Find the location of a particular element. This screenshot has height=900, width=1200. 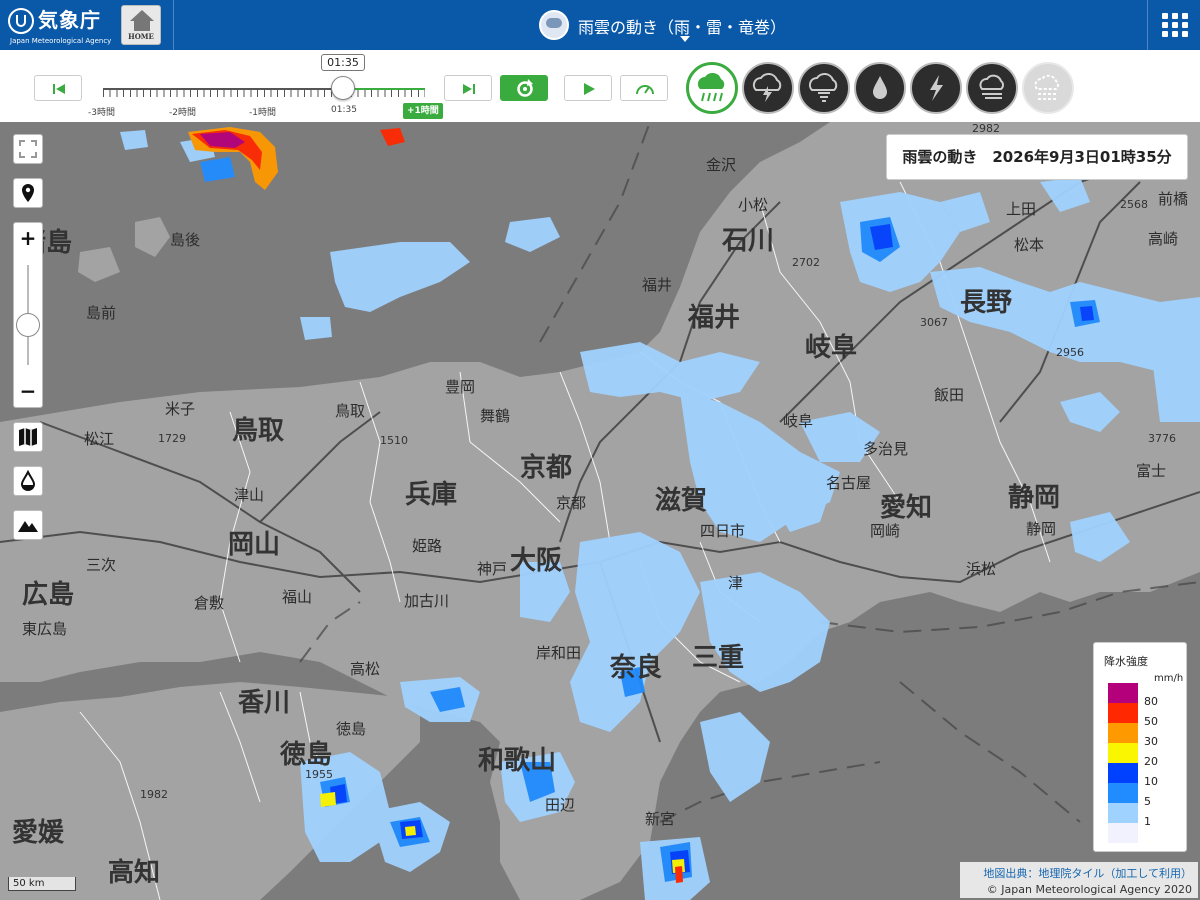

tick-label-minus3h: -3時間 is located at coordinates (101, 113).